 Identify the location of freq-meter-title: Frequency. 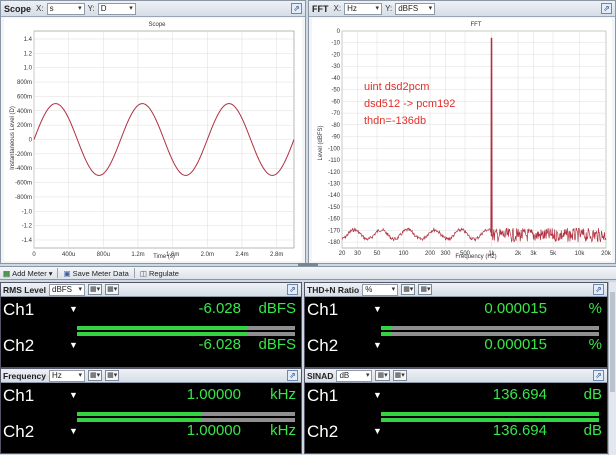
(24, 375).